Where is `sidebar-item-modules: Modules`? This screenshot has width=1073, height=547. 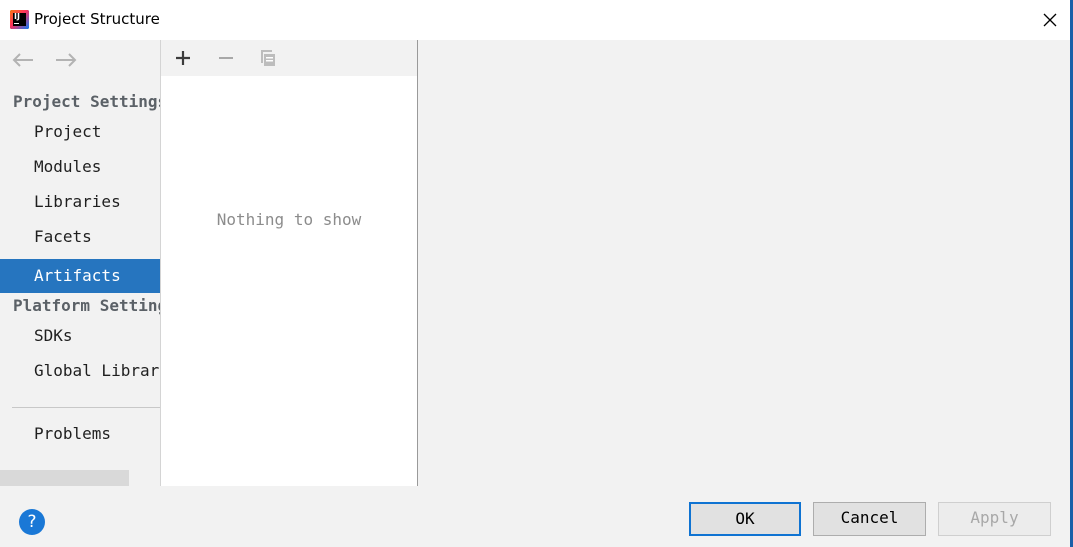 sidebar-item-modules: Modules is located at coordinates (80, 167).